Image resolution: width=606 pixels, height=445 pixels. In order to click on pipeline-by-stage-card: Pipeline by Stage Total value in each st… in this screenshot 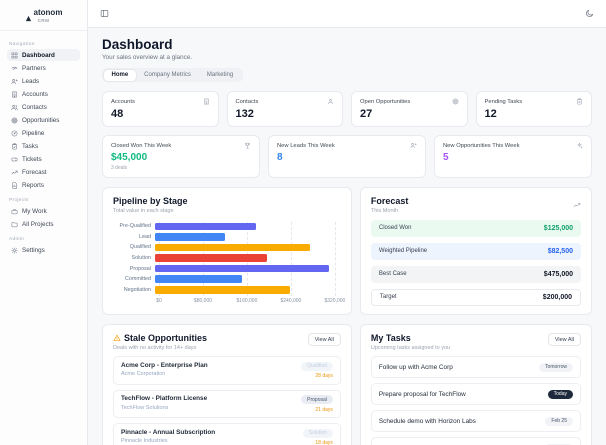, I will do `click(227, 251)`.